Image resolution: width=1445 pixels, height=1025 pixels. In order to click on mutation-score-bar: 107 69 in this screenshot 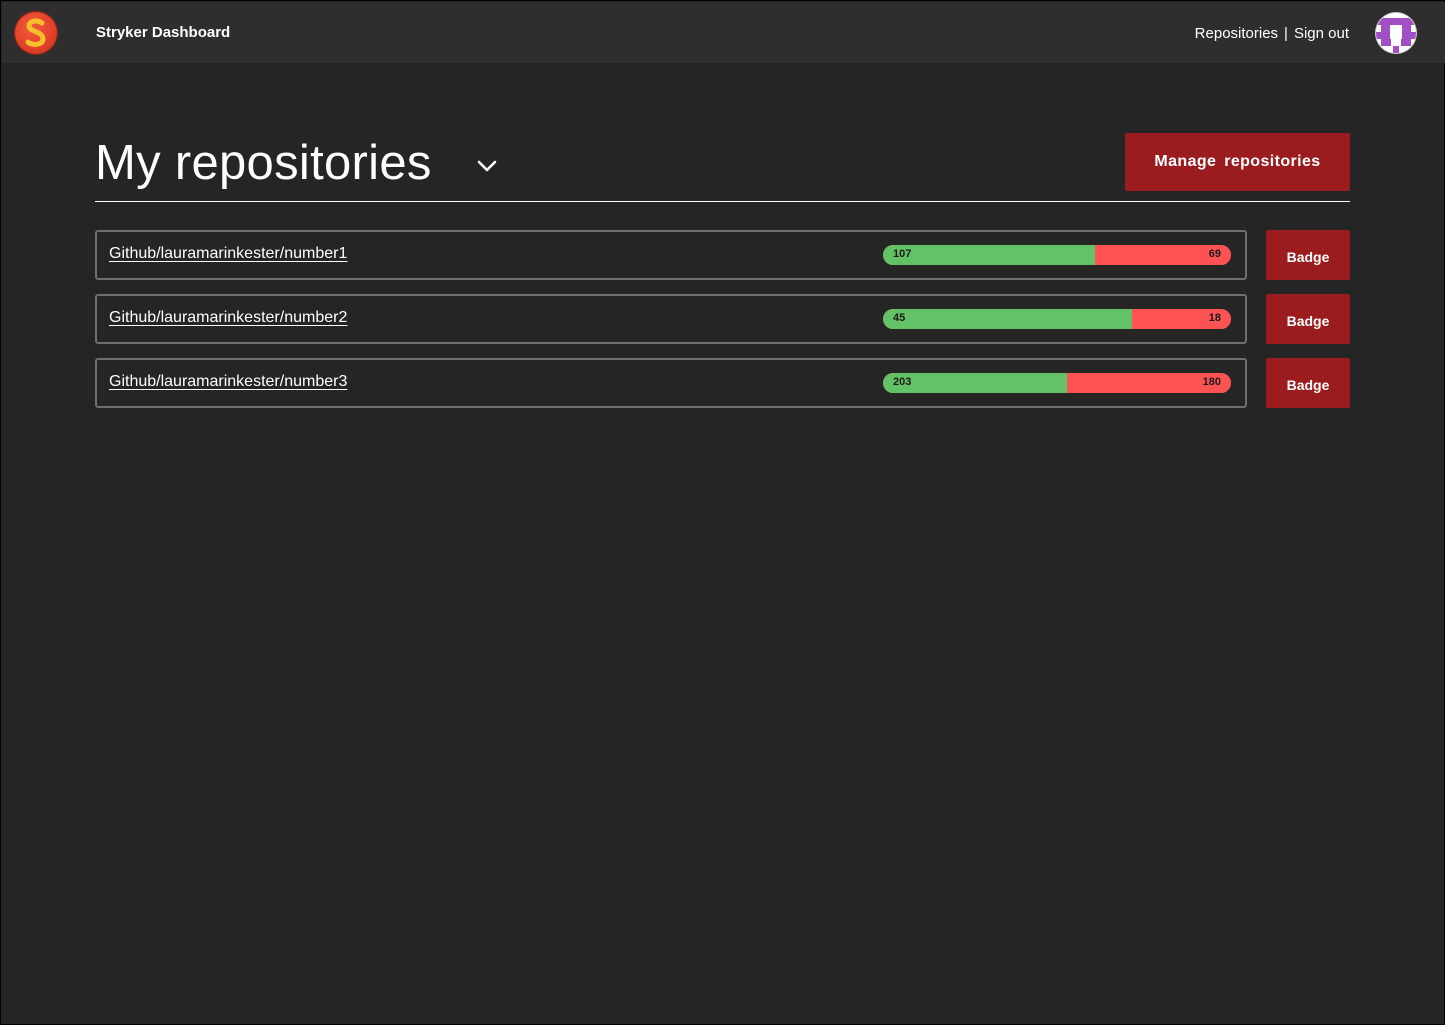, I will do `click(1057, 255)`.